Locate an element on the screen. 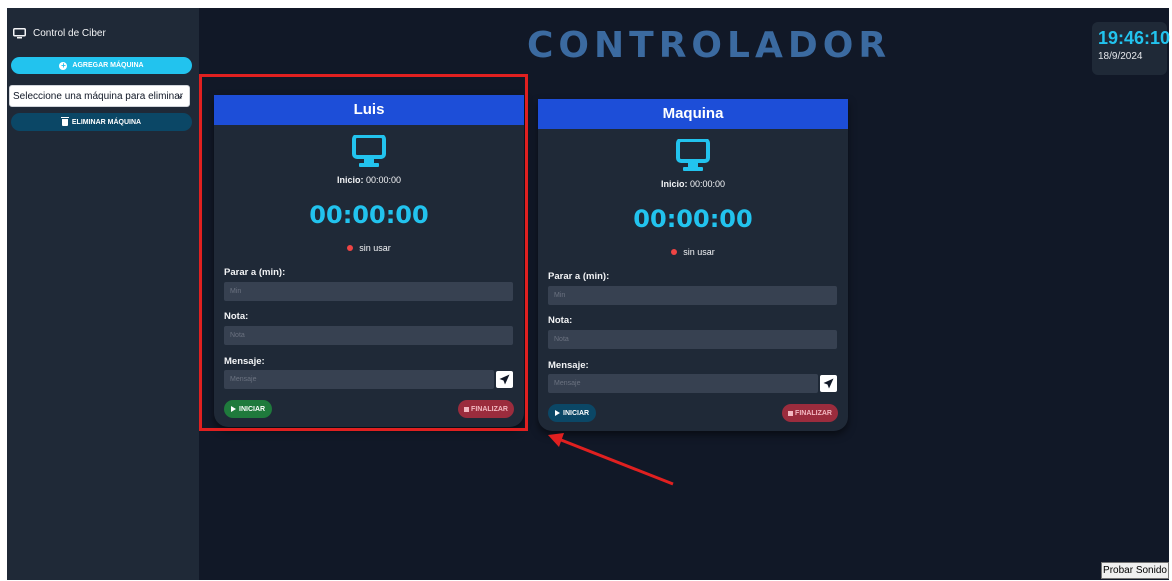  status-indicator: sin usar is located at coordinates (693, 252).